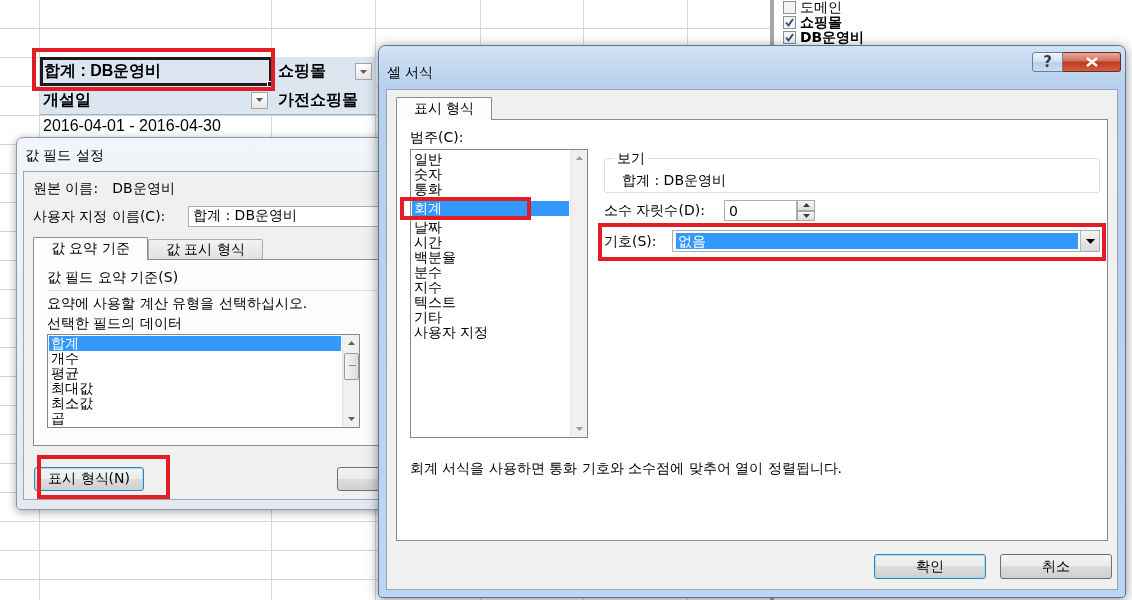 The image size is (1132, 600). Describe the element at coordinates (1047, 62) in the screenshot. I see `help-button: ?` at that location.